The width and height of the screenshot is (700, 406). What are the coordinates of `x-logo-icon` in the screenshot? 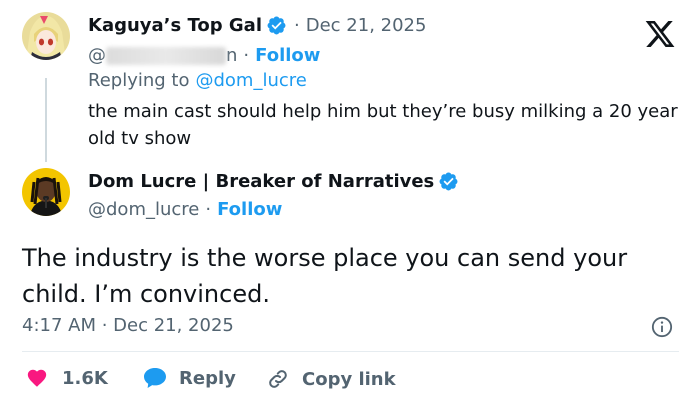 It's located at (660, 34).